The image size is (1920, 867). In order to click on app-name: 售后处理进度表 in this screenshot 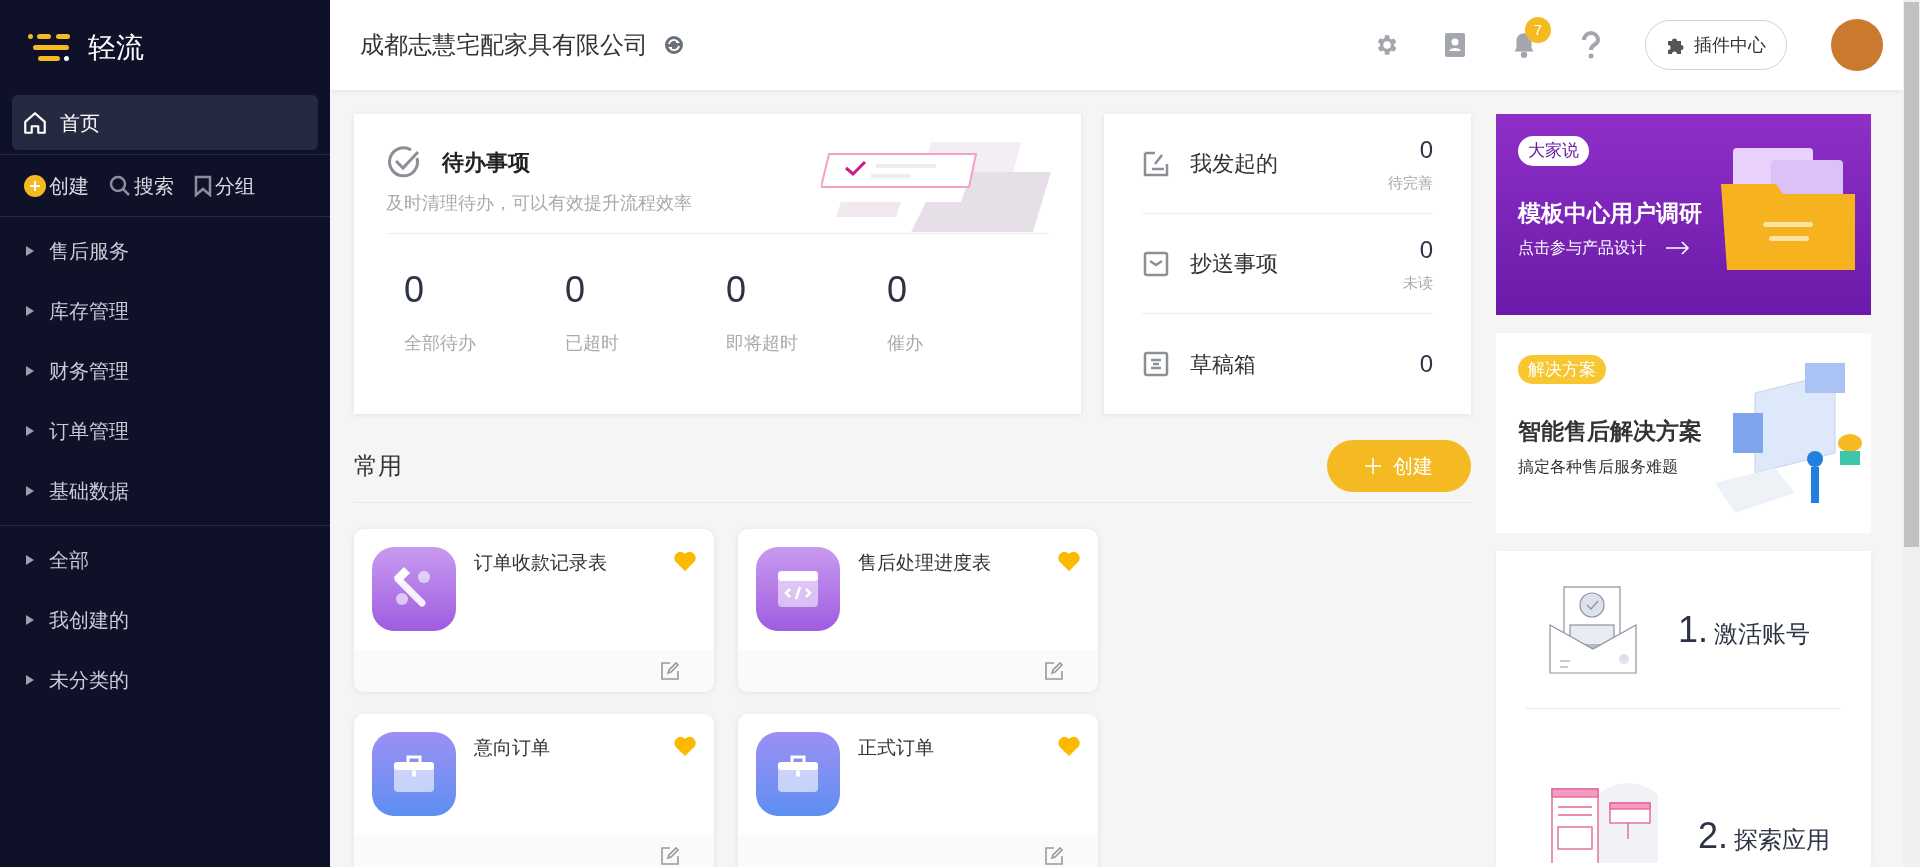, I will do `click(925, 563)`.